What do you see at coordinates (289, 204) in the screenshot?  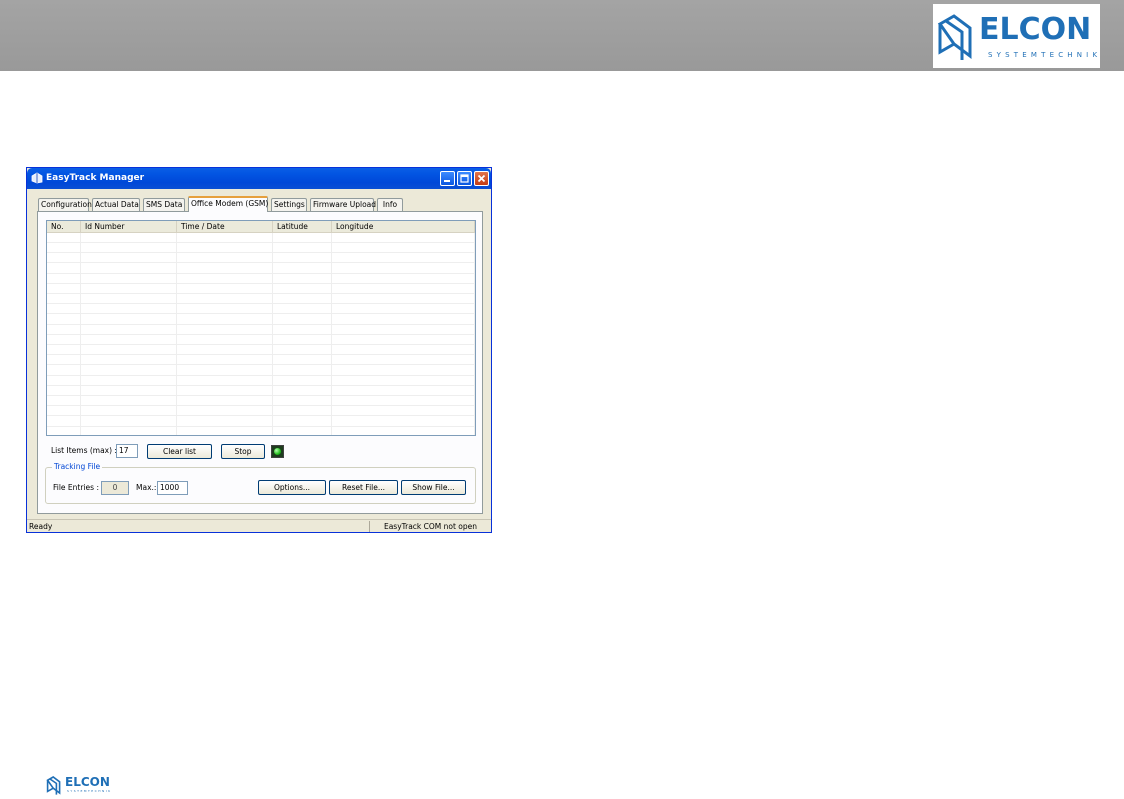 I see `tab-settings: Settings` at bounding box center [289, 204].